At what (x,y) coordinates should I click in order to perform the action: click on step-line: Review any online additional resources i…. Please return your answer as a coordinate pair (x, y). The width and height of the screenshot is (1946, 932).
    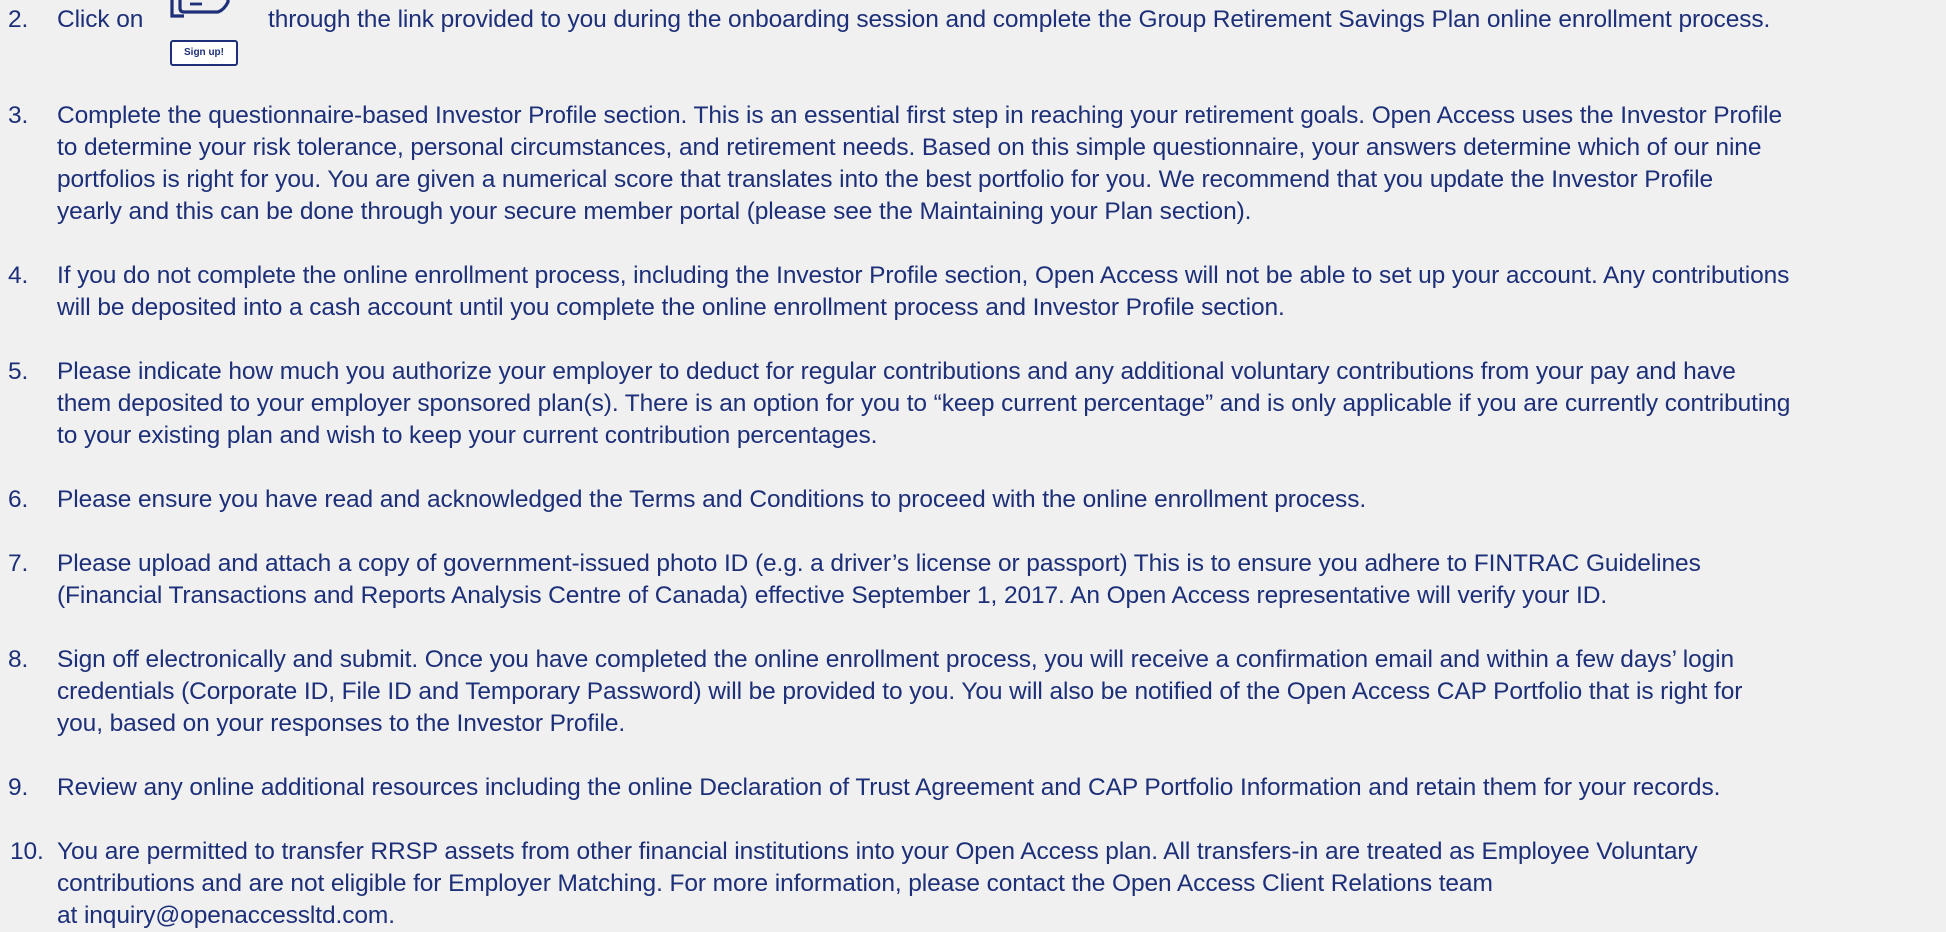
    Looking at the image, I should click on (889, 787).